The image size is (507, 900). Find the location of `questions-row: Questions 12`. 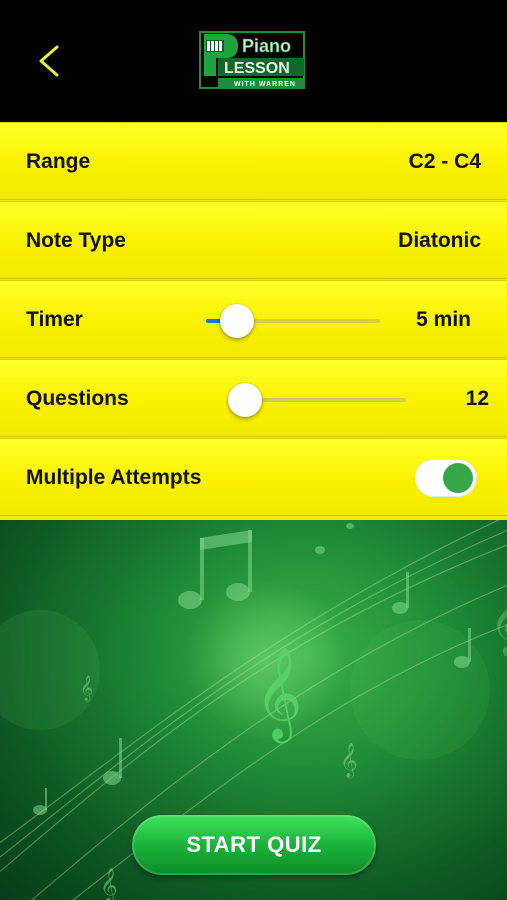

questions-row: Questions 12 is located at coordinates (253, 398).